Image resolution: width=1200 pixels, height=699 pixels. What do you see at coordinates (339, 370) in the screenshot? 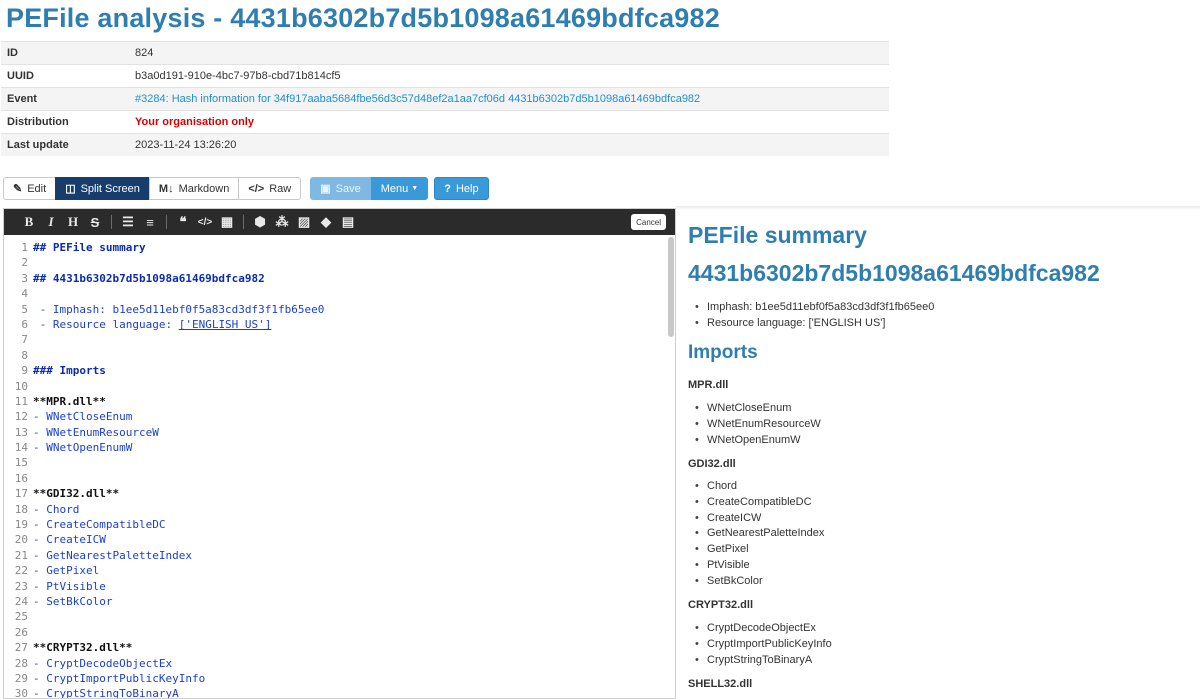
I see `code-line: 9 ### Imports` at bounding box center [339, 370].